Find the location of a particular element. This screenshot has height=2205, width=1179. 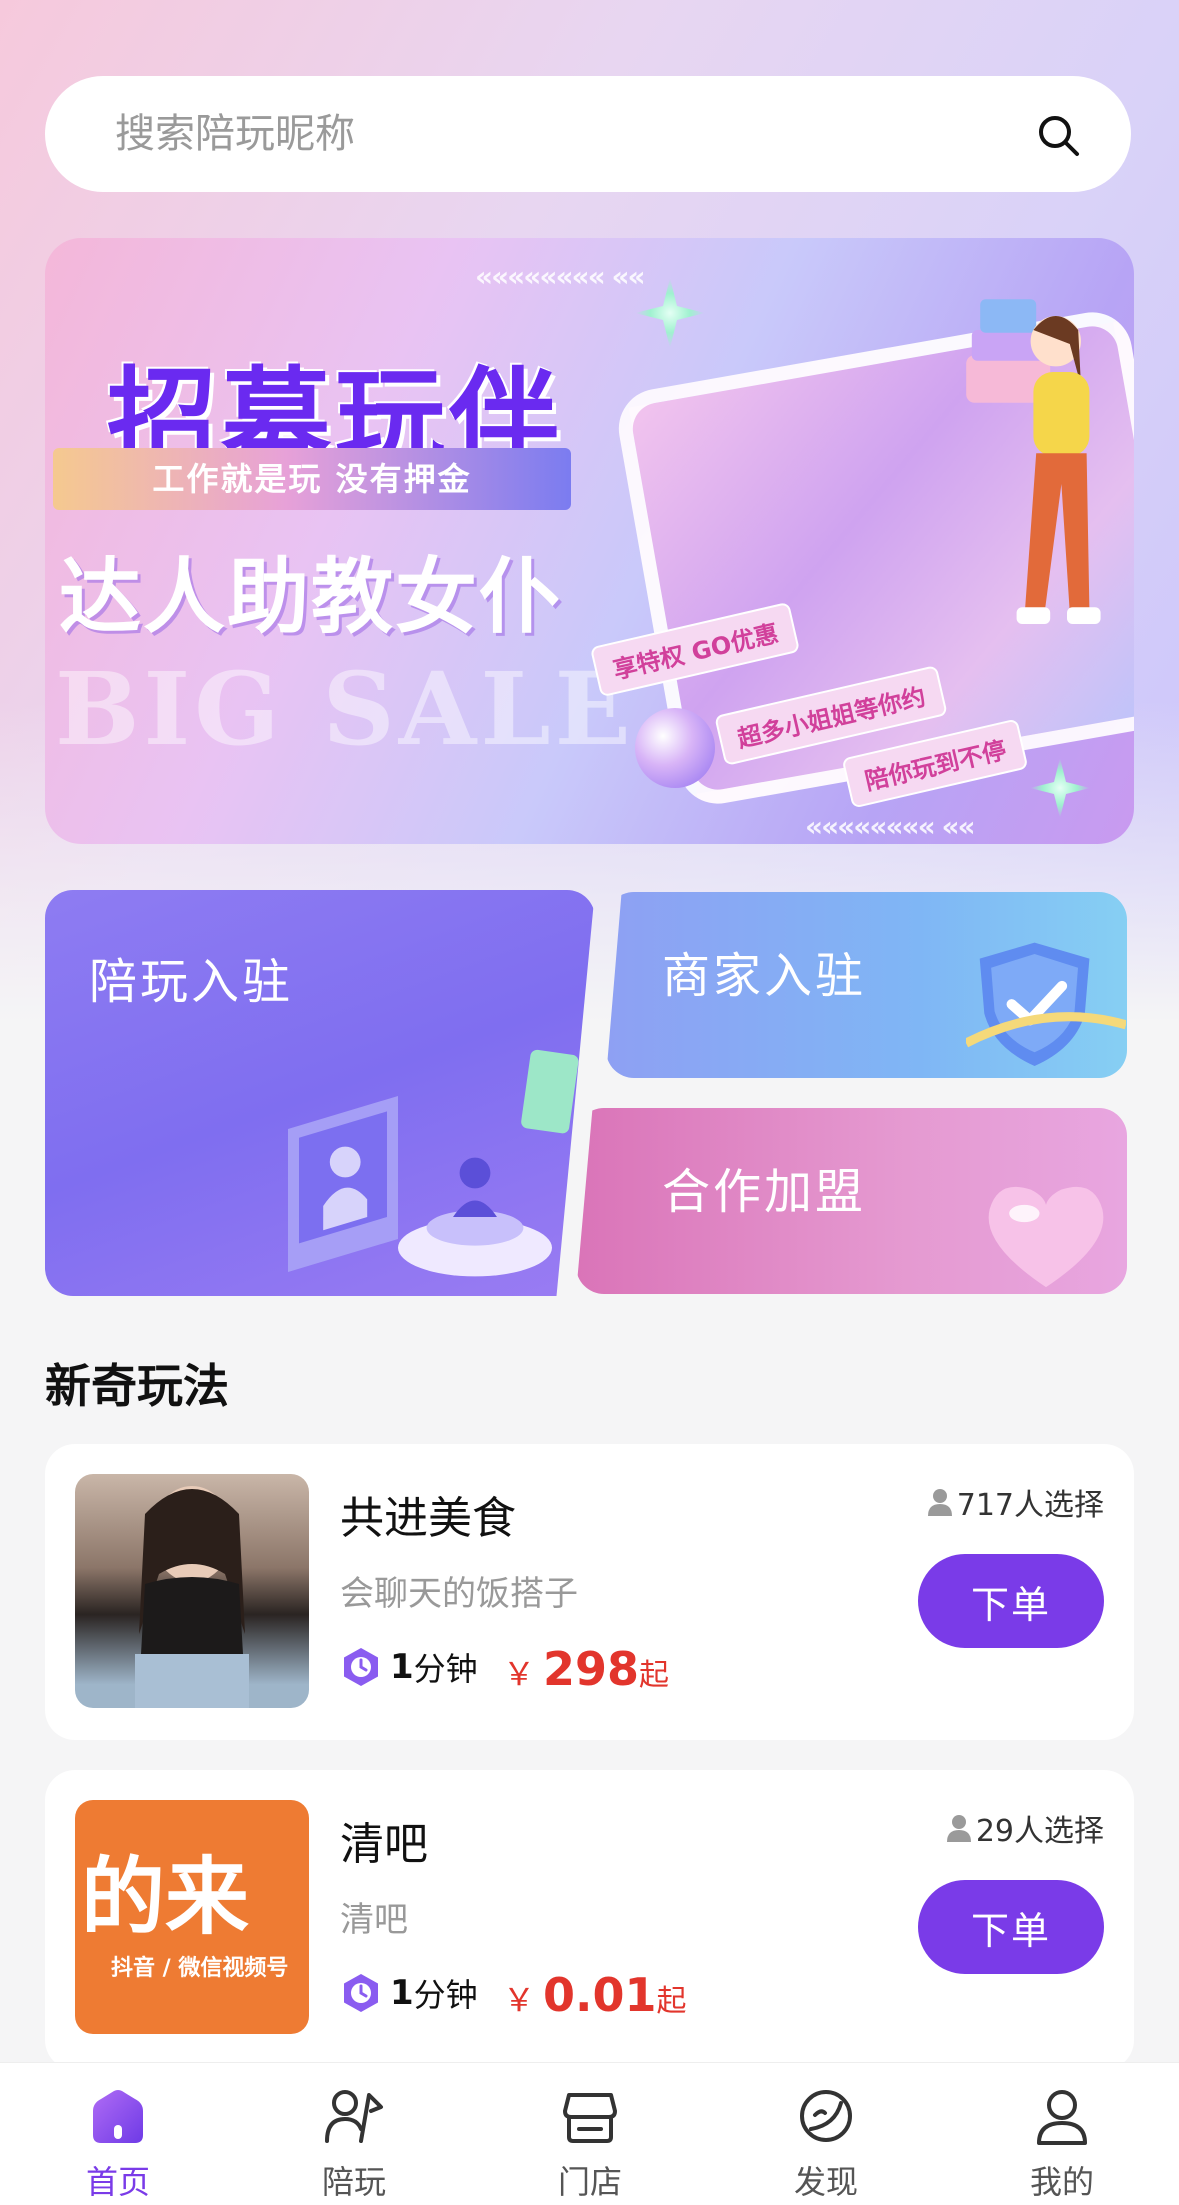

tab-store-label: 门店 is located at coordinates (589, 2182).